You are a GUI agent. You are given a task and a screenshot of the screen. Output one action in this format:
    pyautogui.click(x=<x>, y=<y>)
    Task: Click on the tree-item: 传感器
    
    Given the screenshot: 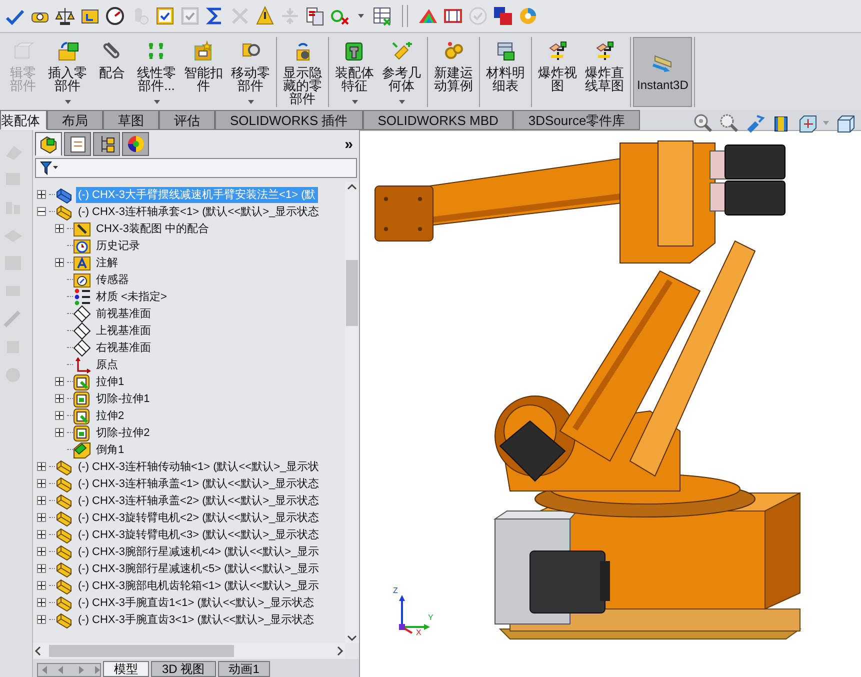 What is the action you would take?
    pyautogui.click(x=112, y=280)
    